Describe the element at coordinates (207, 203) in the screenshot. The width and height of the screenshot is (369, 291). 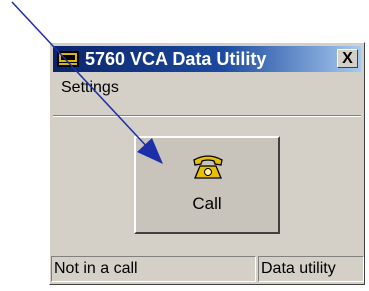
I see `call-label: Call` at that location.